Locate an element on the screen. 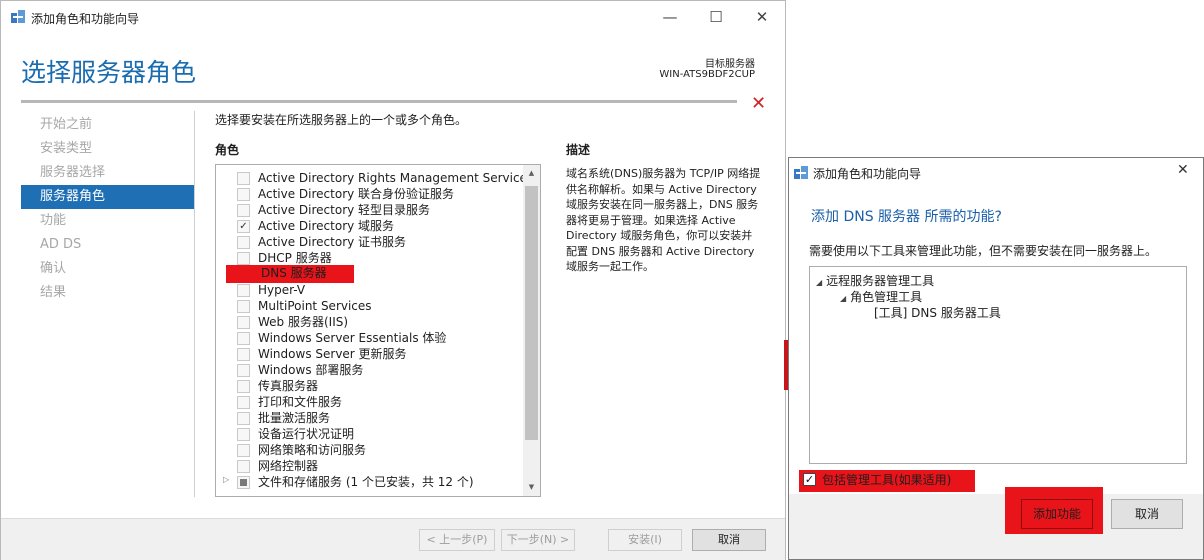  role-row: ▷ 文件和存储服务 (1 个已安装，共 12 个) is located at coordinates (370, 482).